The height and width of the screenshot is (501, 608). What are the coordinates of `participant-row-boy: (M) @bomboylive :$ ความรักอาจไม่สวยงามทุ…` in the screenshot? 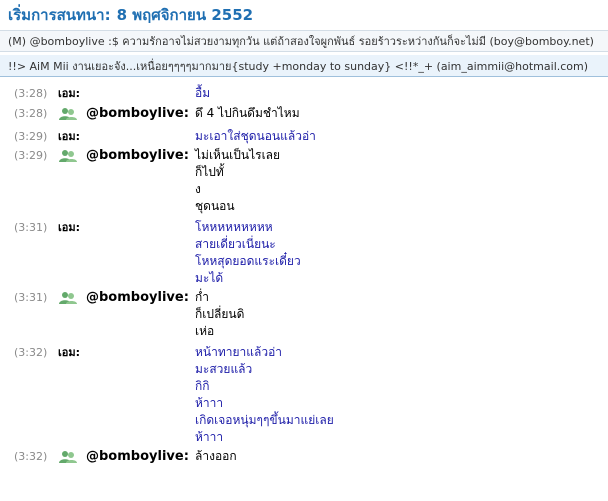 It's located at (304, 41).